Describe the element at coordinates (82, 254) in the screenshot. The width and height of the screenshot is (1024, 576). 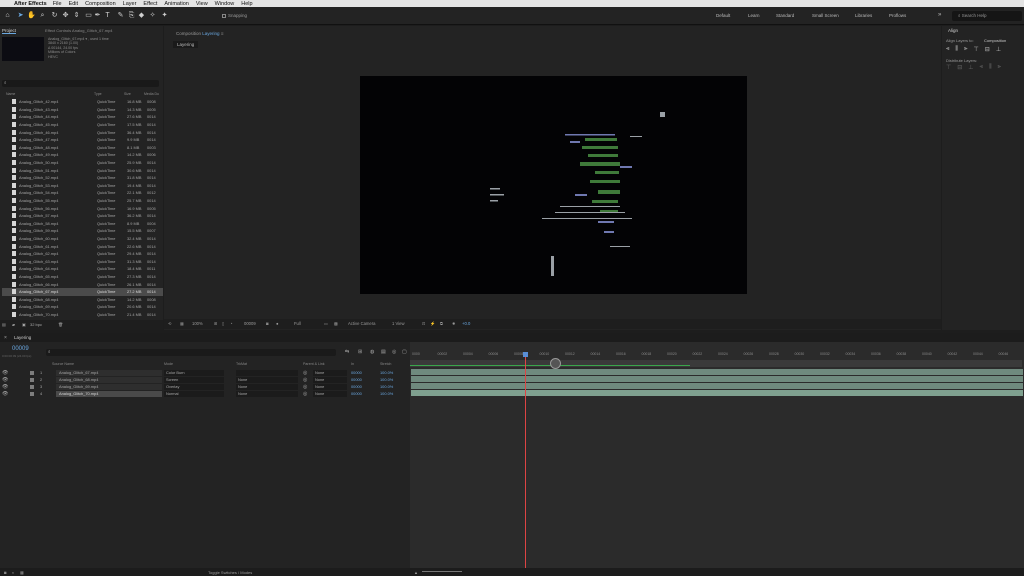
I see `list-item: Analog_Glitch_62.mp4 QuickTime 29.4 MB 0014` at that location.